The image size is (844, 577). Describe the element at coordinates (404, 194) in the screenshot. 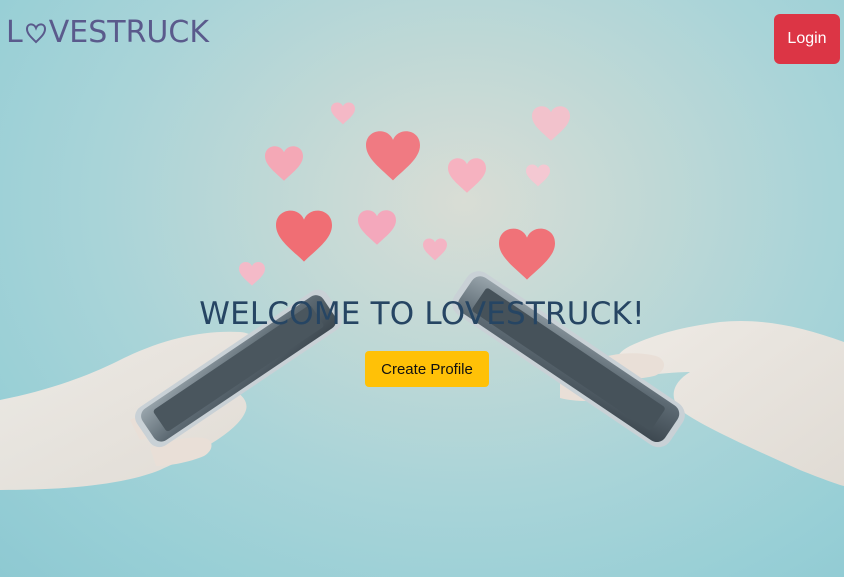

I see `floating-hearts` at that location.